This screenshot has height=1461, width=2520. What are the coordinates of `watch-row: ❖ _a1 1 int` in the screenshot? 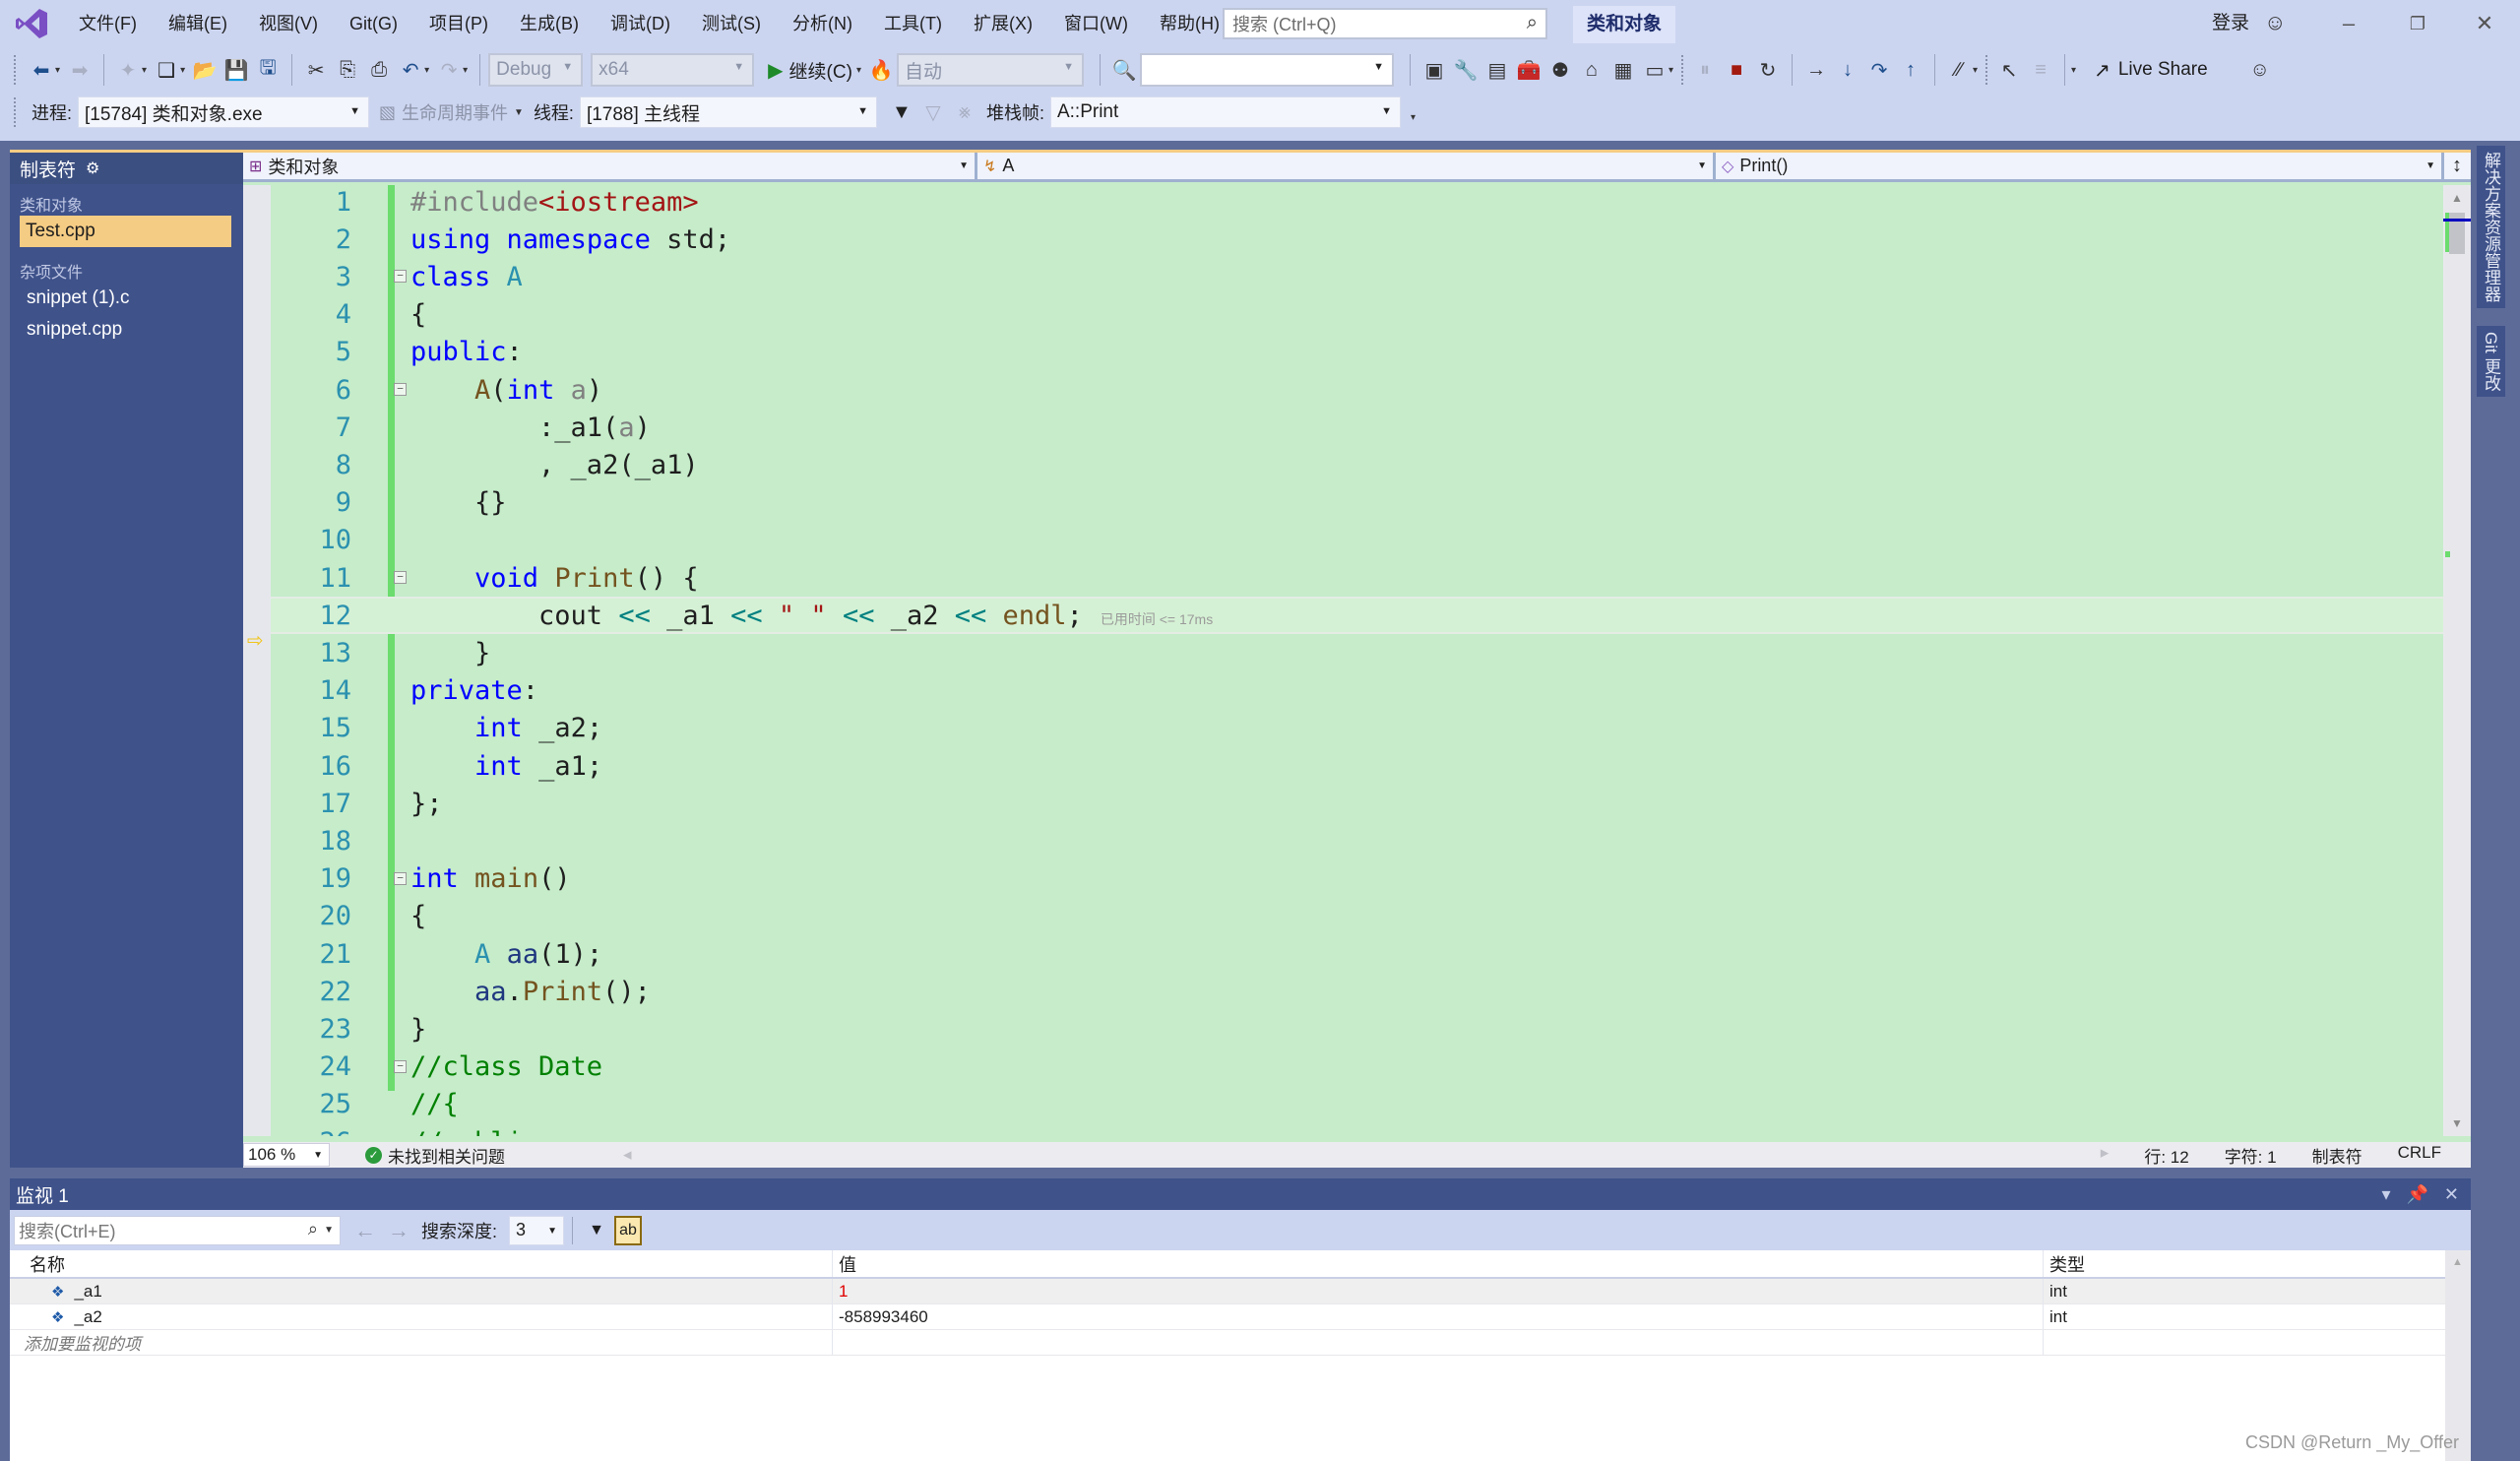 It's located at (1227, 1291).